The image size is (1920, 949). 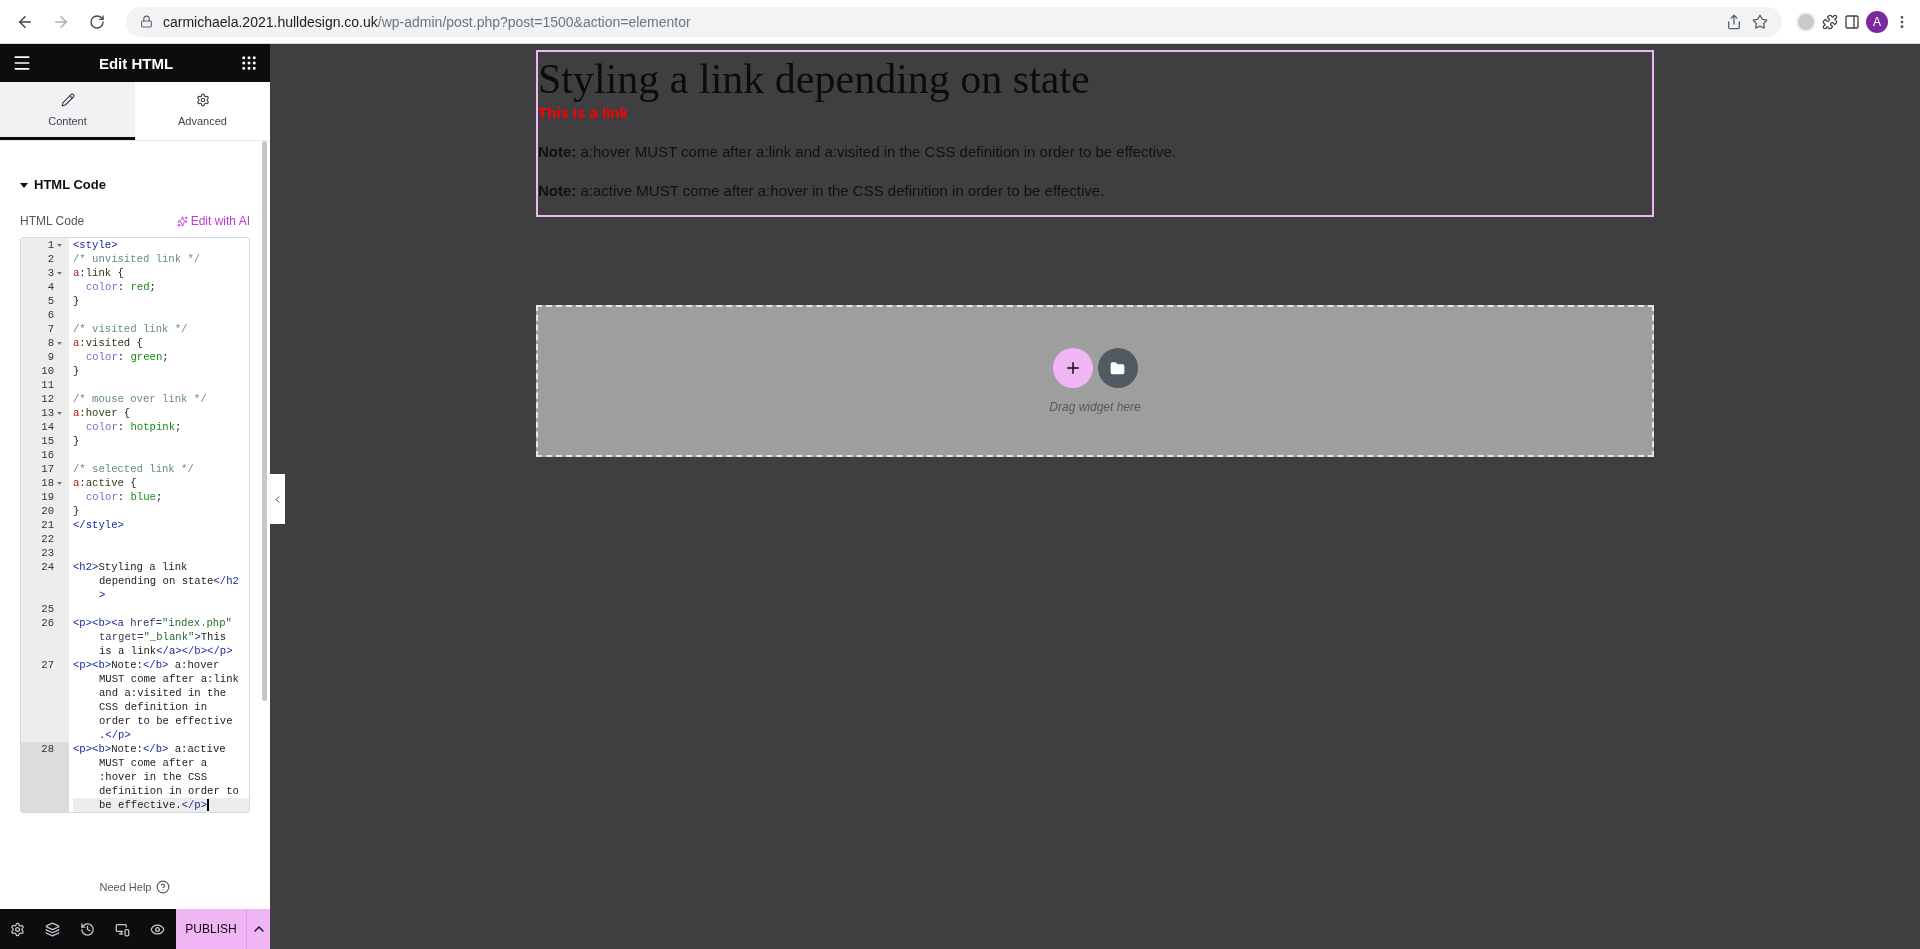 What do you see at coordinates (213, 221) in the screenshot?
I see `edit-with-ai-button: Edit with AI` at bounding box center [213, 221].